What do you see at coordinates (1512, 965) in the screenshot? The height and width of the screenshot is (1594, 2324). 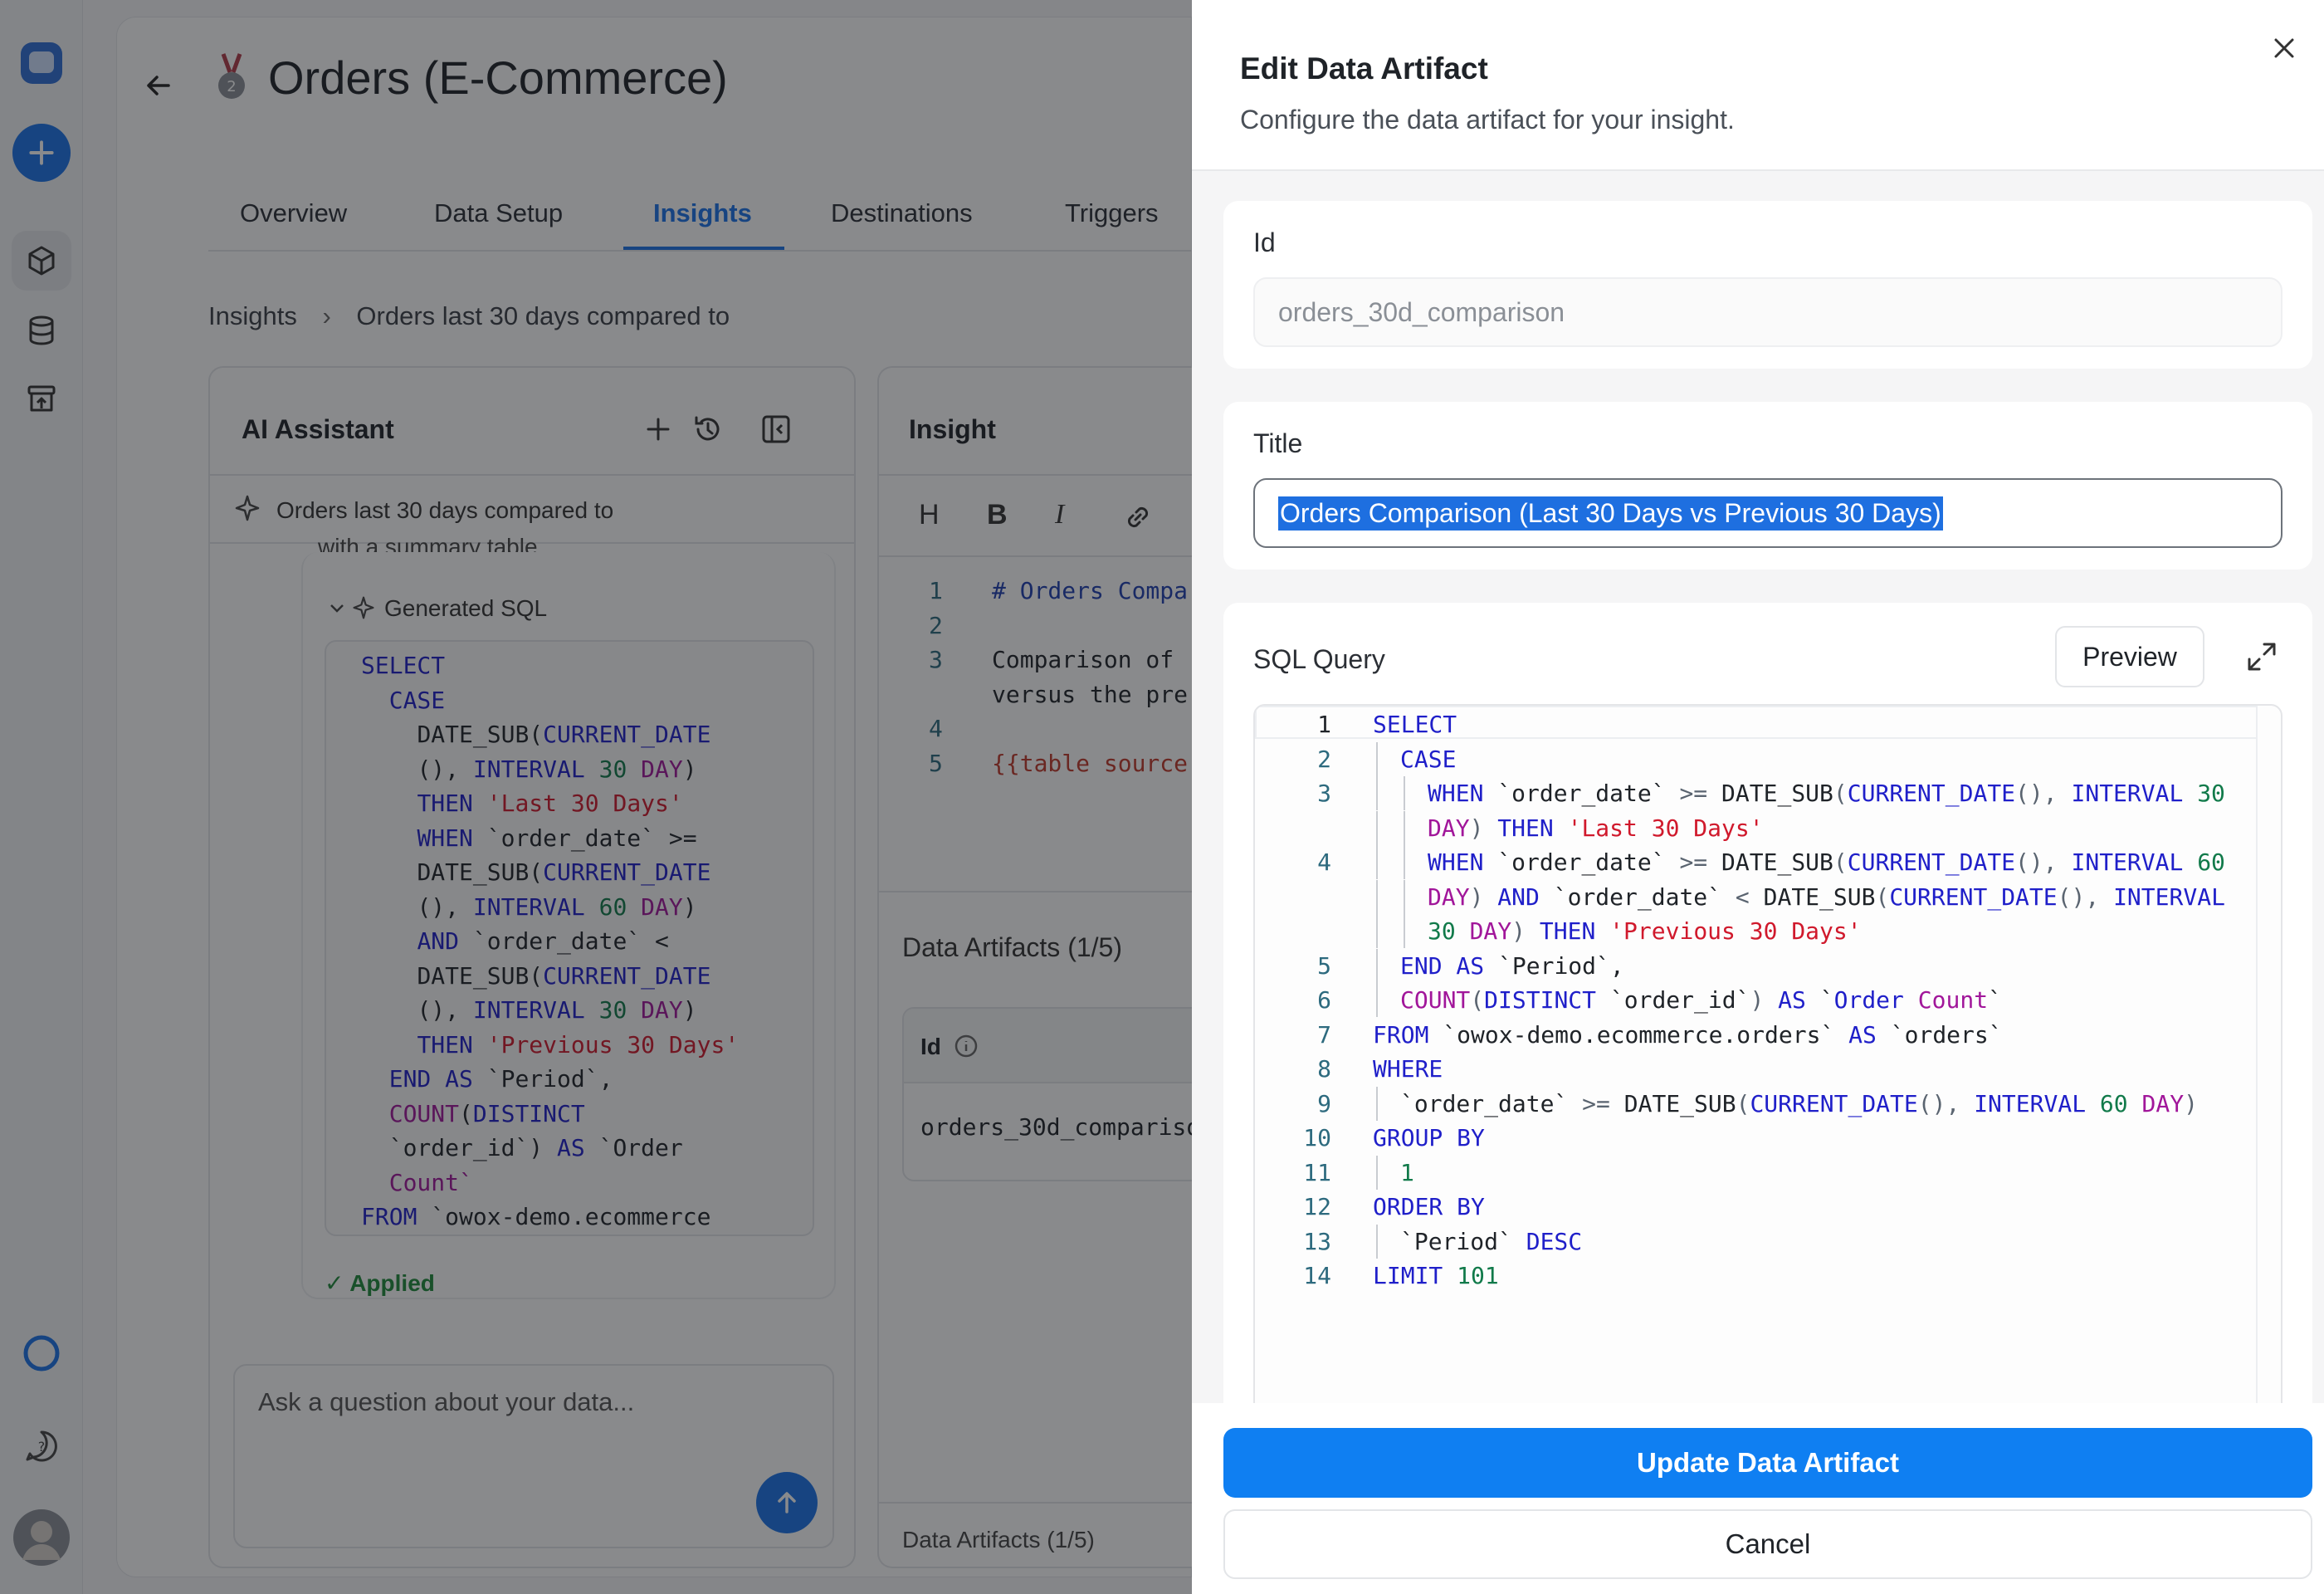 I see `sql-line: END AS `Period`,` at bounding box center [1512, 965].